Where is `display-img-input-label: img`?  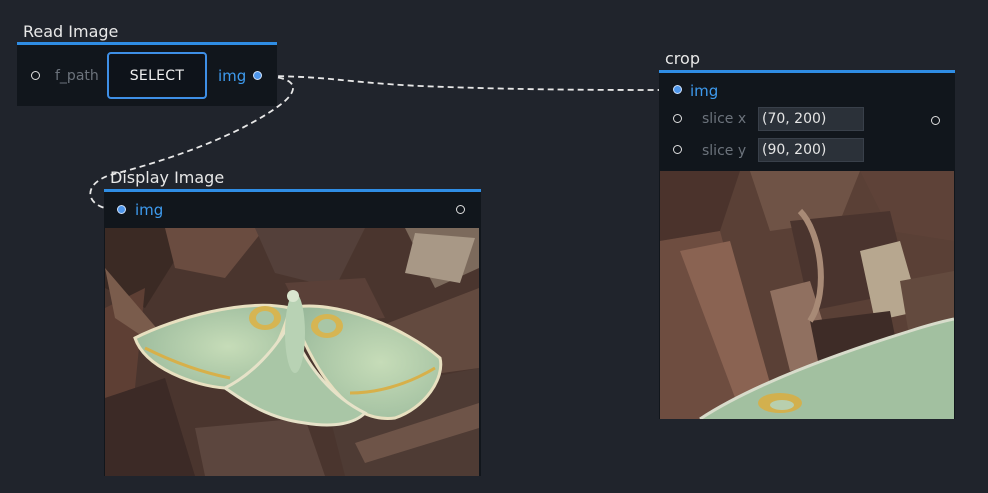
display-img-input-label: img is located at coordinates (149, 210).